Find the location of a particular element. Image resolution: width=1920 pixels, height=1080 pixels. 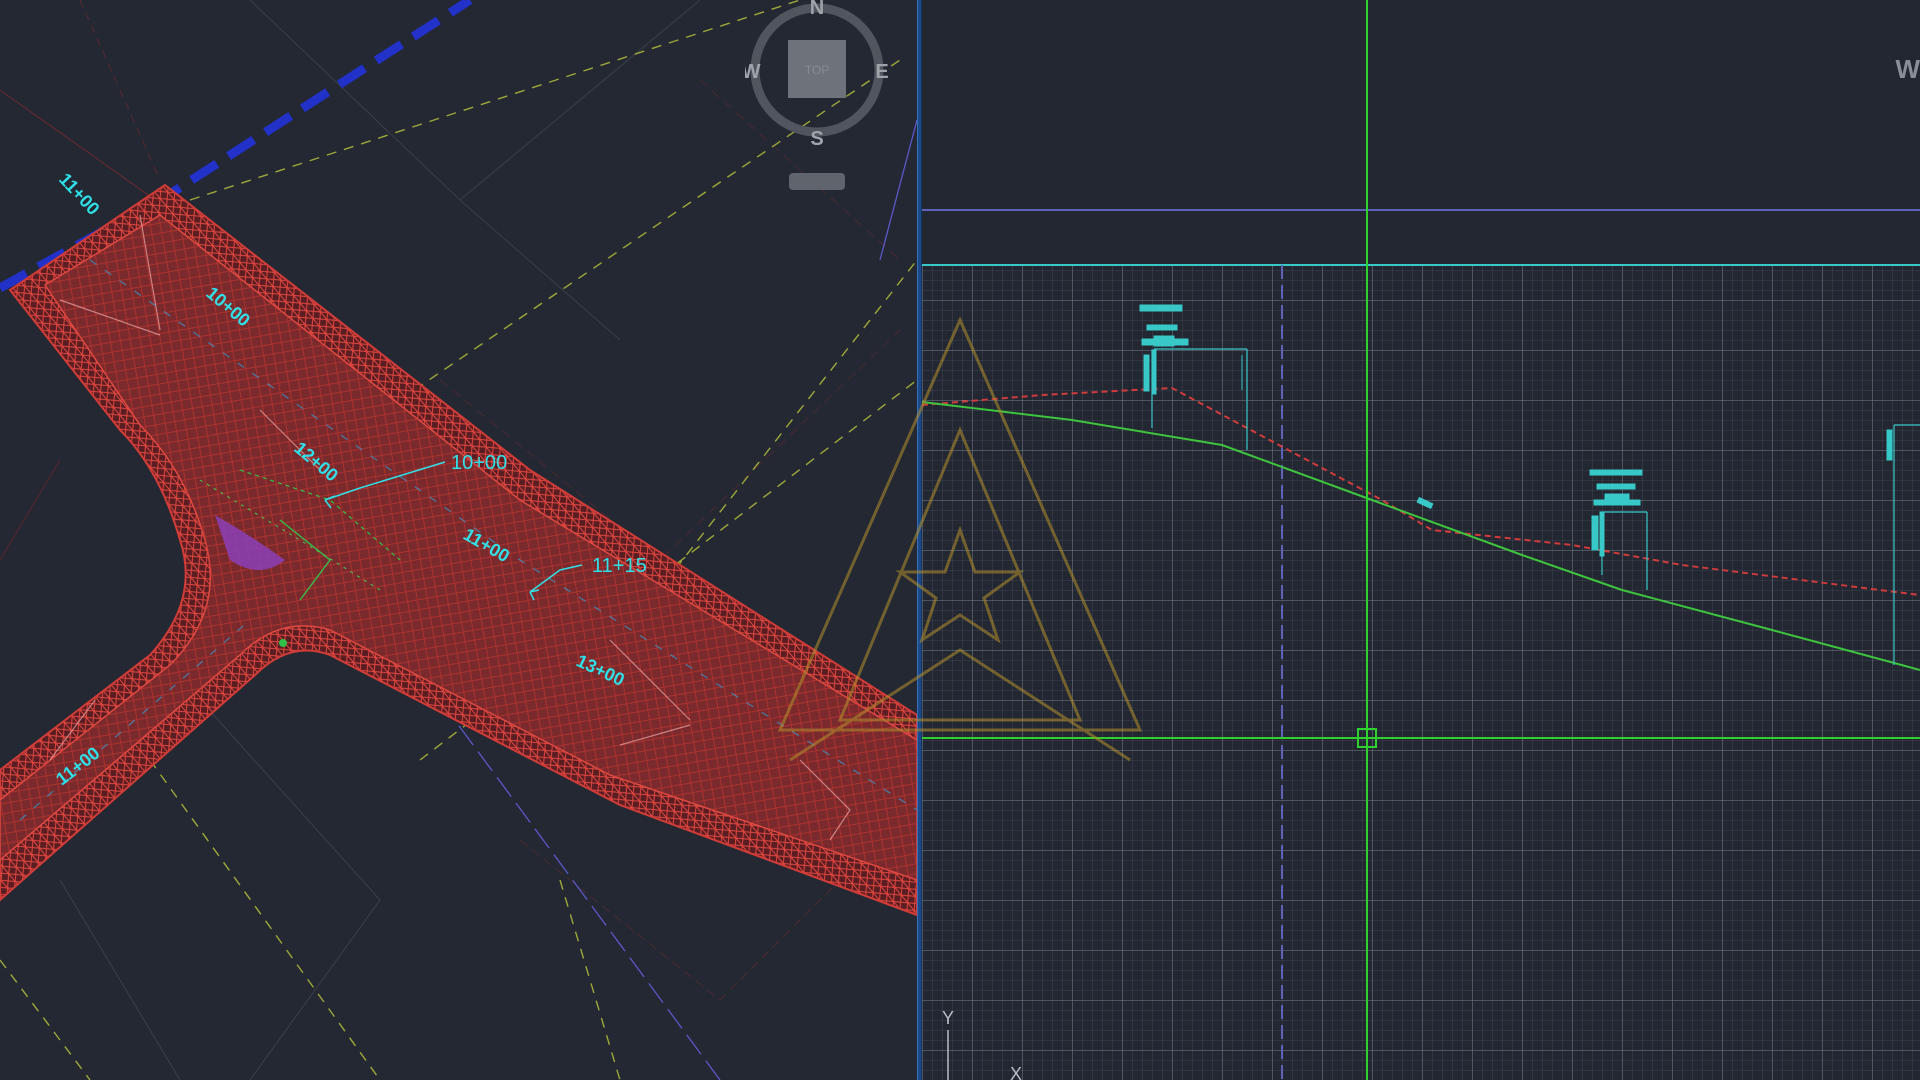

ucs-x-label: X is located at coordinates (1016, 1072).